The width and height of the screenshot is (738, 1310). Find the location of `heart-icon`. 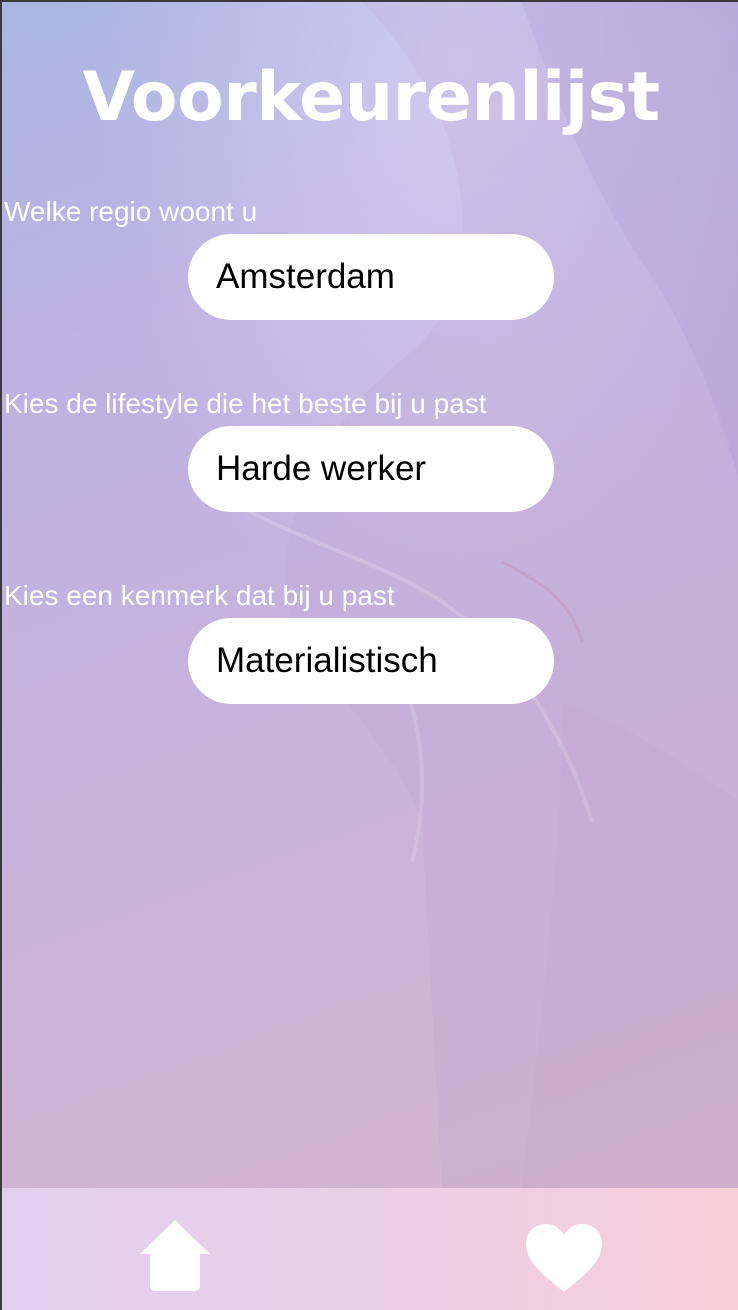

heart-icon is located at coordinates (564, 1258).